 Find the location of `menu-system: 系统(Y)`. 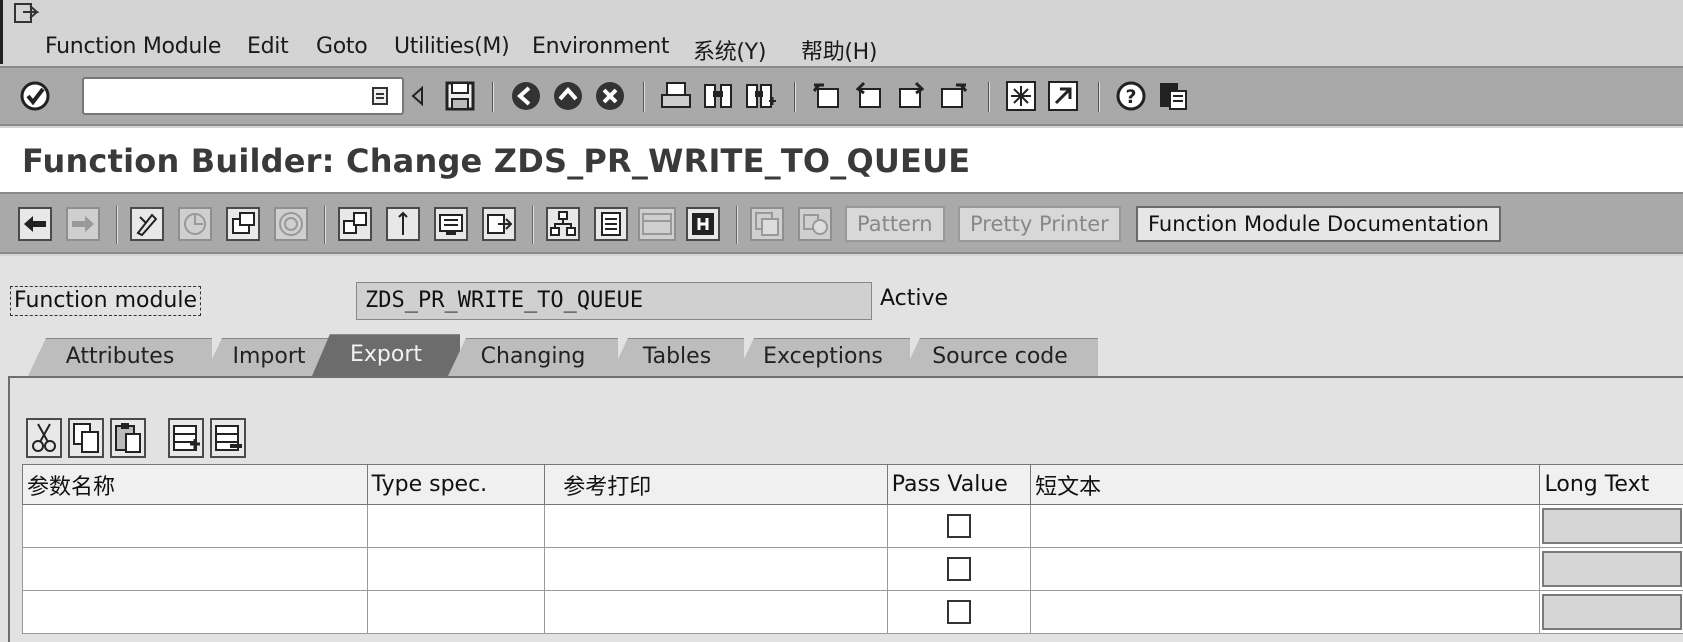

menu-system: 系统(Y) is located at coordinates (729, 50).